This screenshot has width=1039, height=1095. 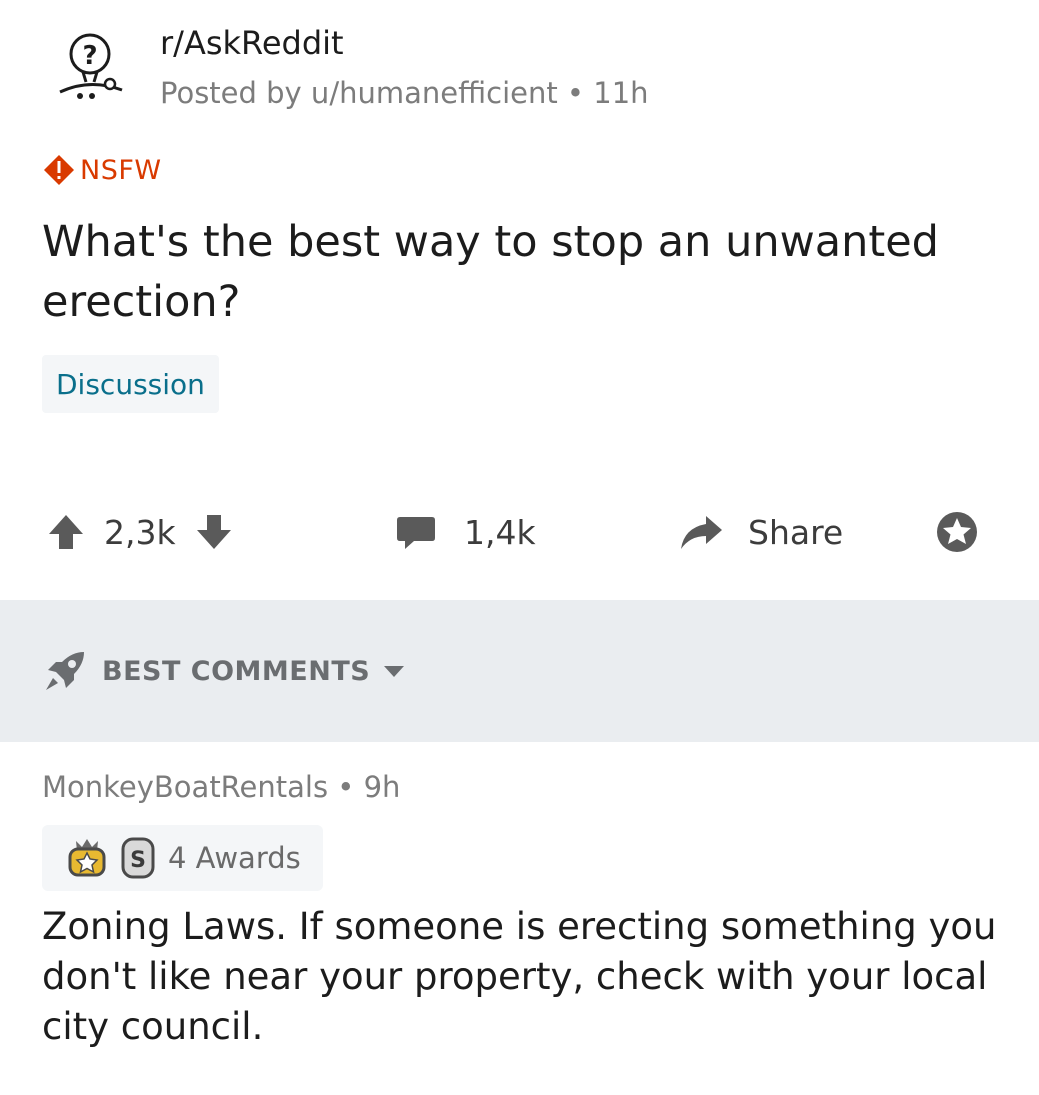 I want to click on svg-text: S, so click(x=138, y=860).